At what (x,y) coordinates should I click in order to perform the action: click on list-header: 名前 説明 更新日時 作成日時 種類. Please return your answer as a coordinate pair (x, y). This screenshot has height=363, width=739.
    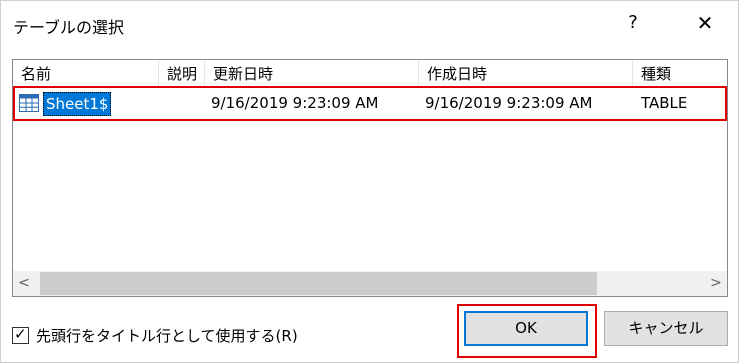
    Looking at the image, I should click on (370, 73).